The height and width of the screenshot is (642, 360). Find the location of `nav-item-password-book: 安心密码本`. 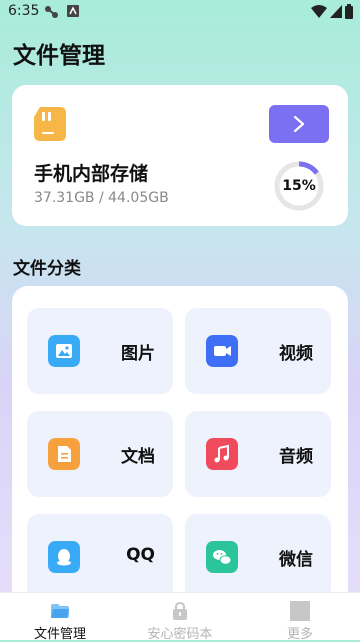

nav-item-password-book: 安心密码本 is located at coordinates (180, 617).